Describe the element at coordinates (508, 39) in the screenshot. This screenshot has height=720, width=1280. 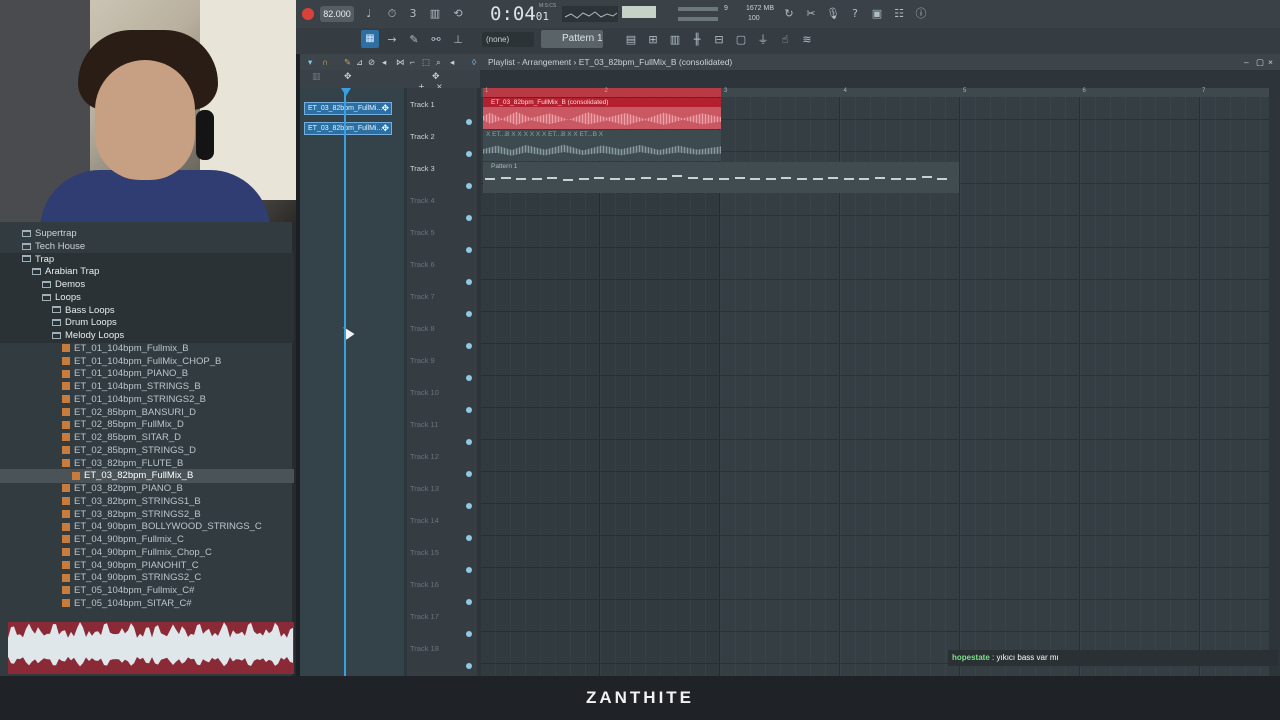
I see `snap-select: (none)` at that location.